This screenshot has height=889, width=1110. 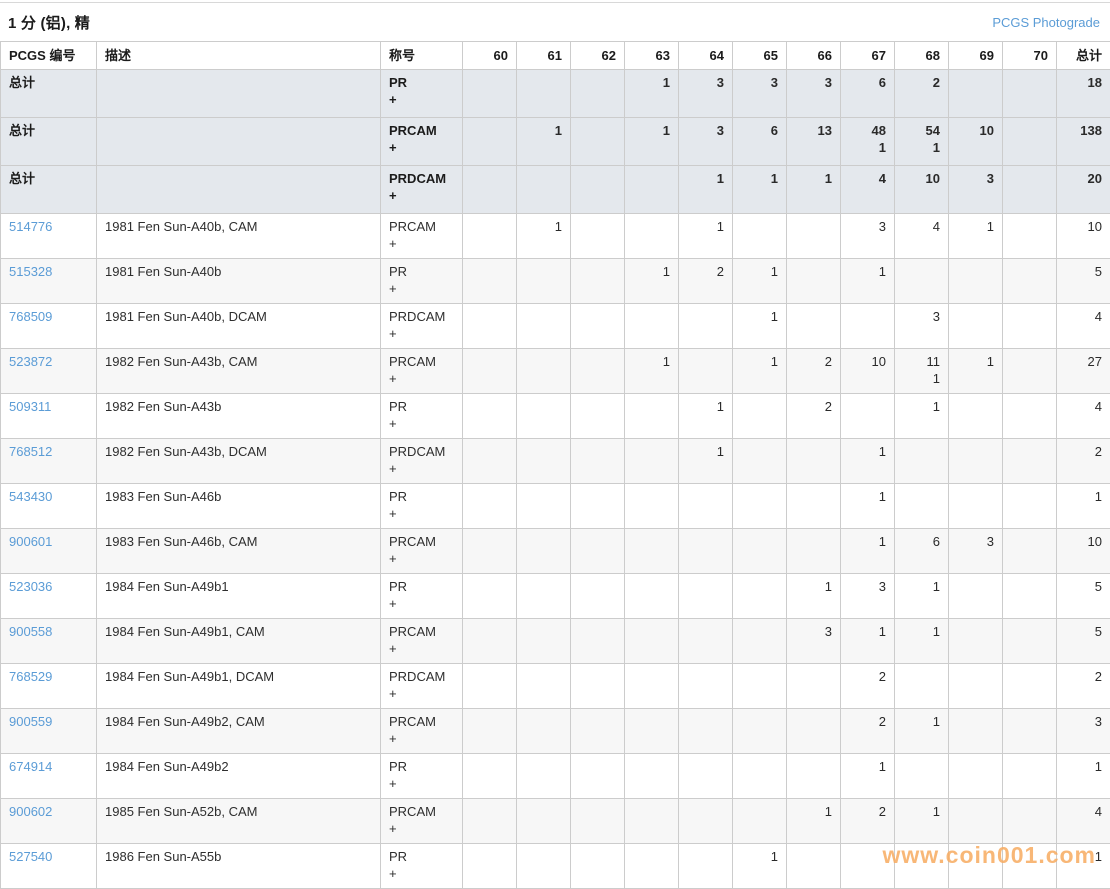 I want to click on grade-68-cell: 541, so click(x=922, y=142).